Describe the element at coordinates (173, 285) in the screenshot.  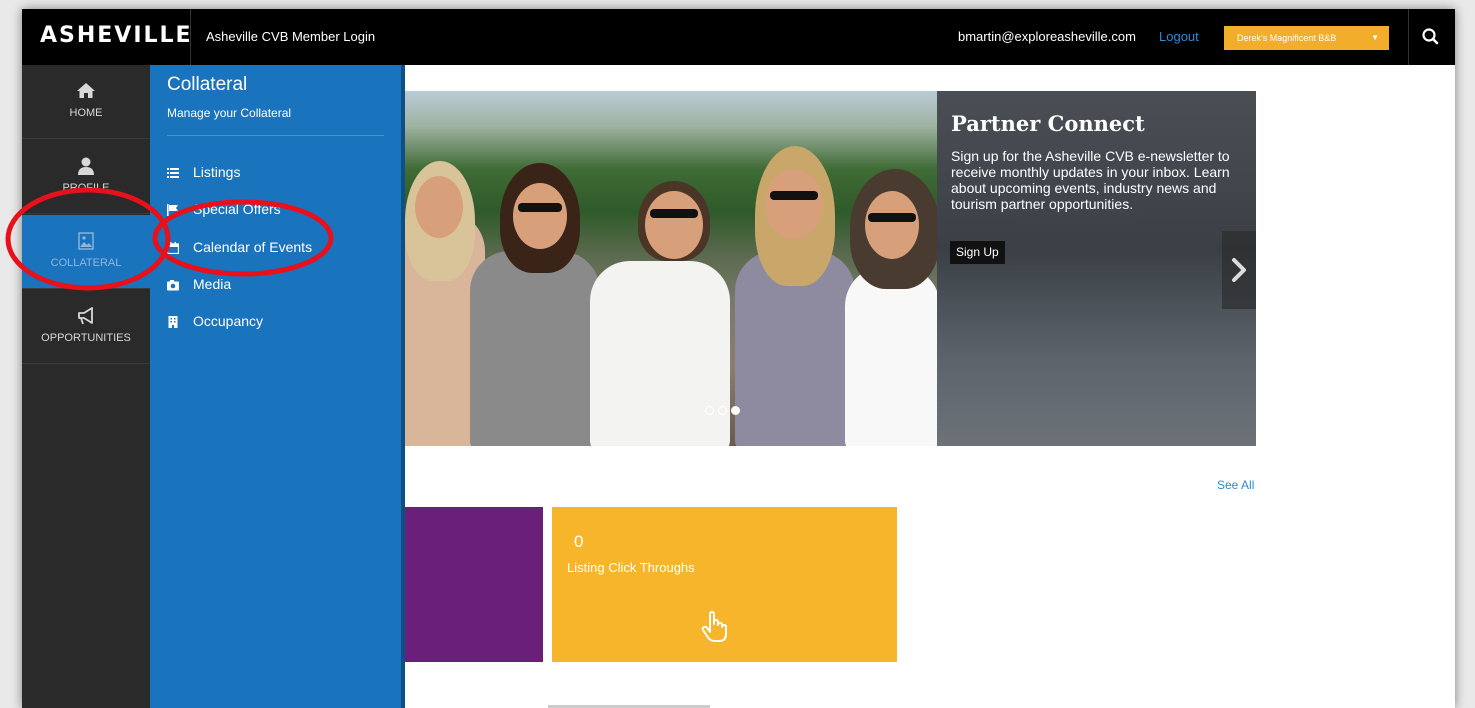
I see `camera-icon` at that location.